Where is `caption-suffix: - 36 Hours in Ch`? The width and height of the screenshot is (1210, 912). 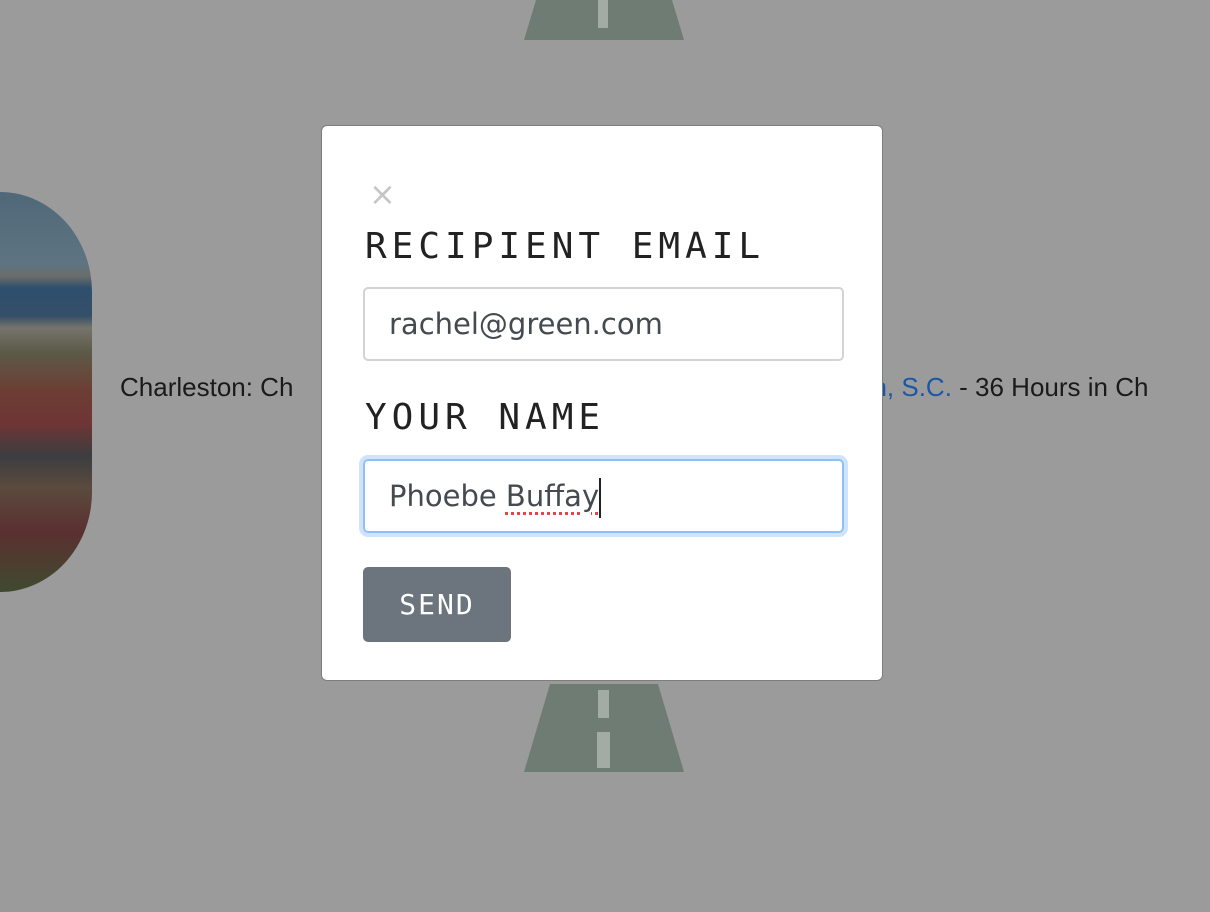
caption-suffix: - 36 Hours in Ch is located at coordinates (1050, 387).